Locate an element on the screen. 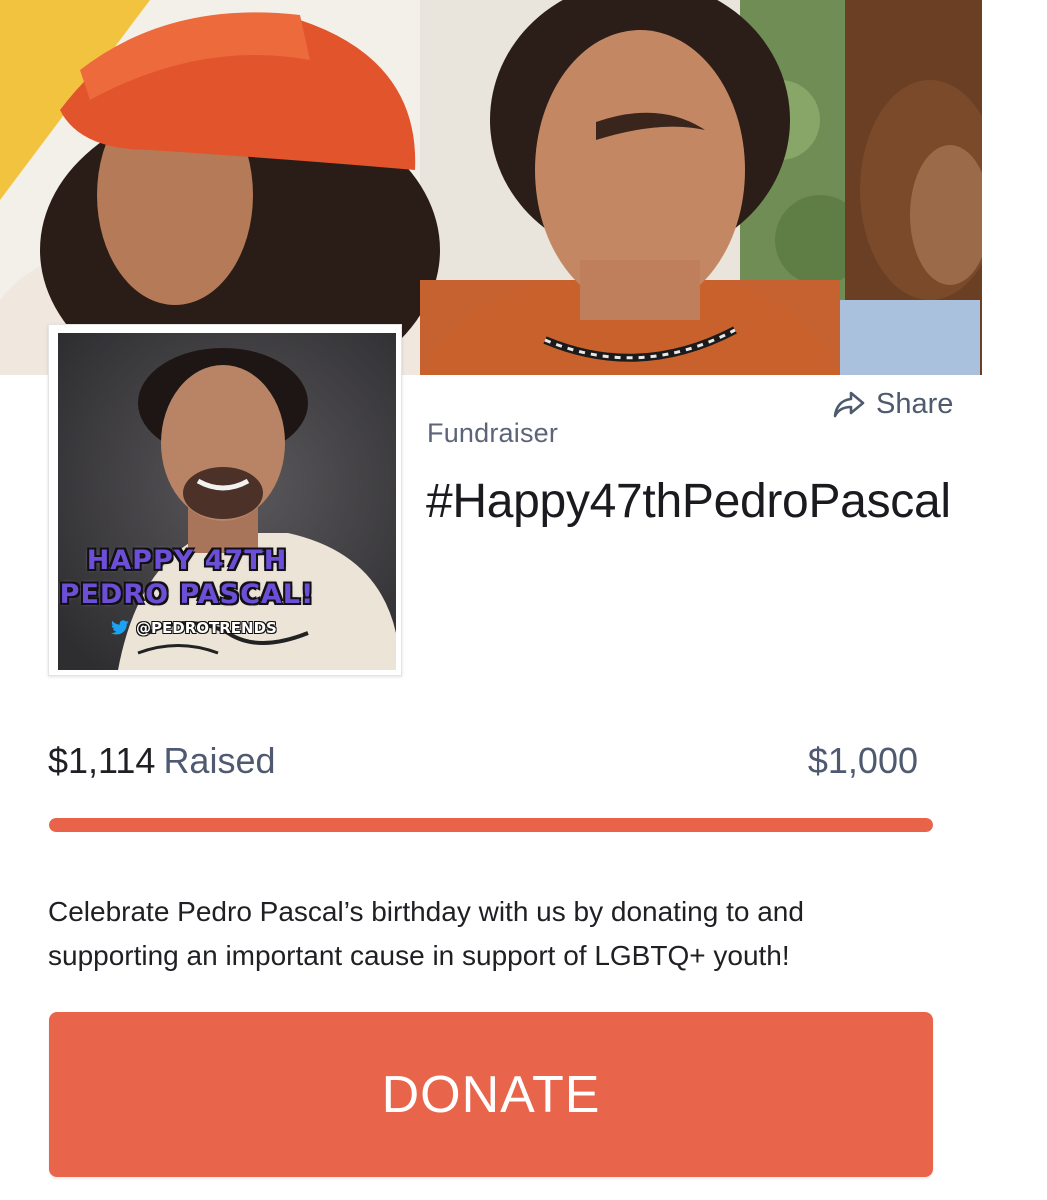 The image size is (1047, 1200). fundraiser-eyebrow: Fundraiser is located at coordinates (493, 433).